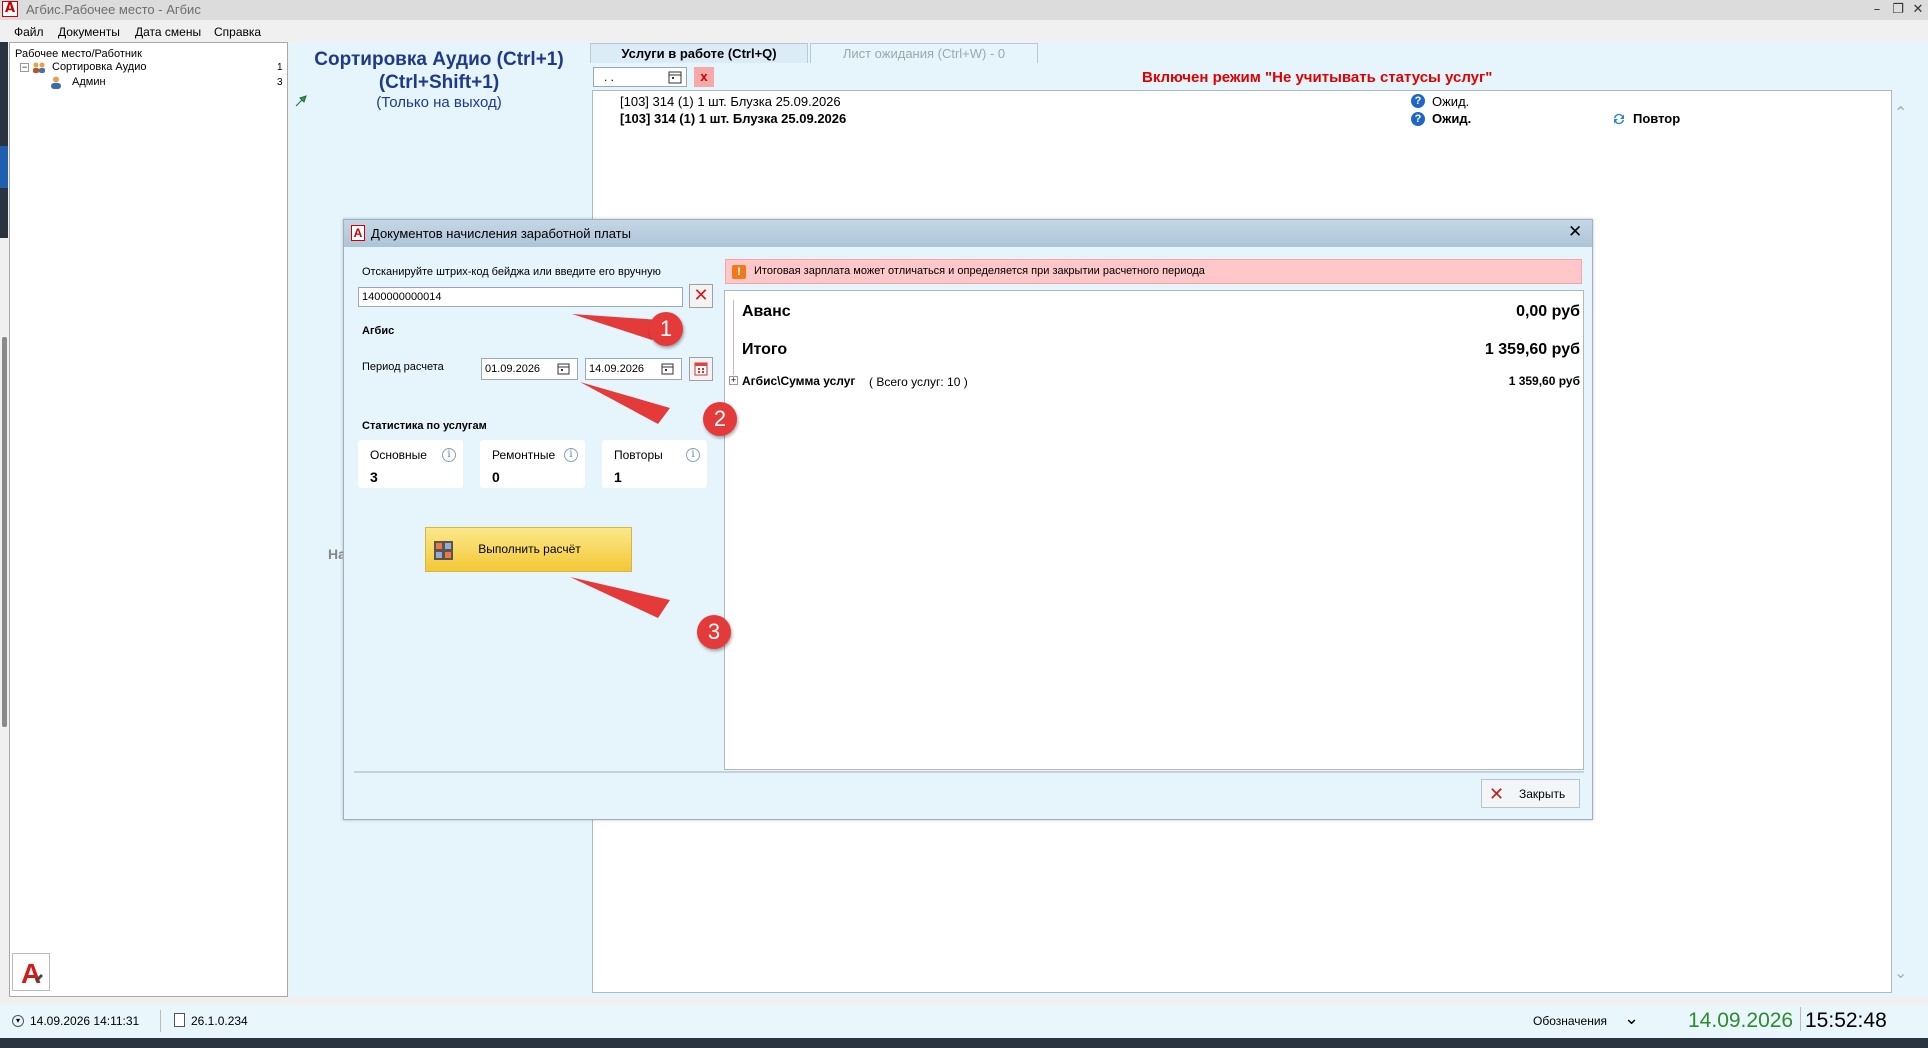  What do you see at coordinates (765, 349) in the screenshot?
I see `total-label: Итого` at bounding box center [765, 349].